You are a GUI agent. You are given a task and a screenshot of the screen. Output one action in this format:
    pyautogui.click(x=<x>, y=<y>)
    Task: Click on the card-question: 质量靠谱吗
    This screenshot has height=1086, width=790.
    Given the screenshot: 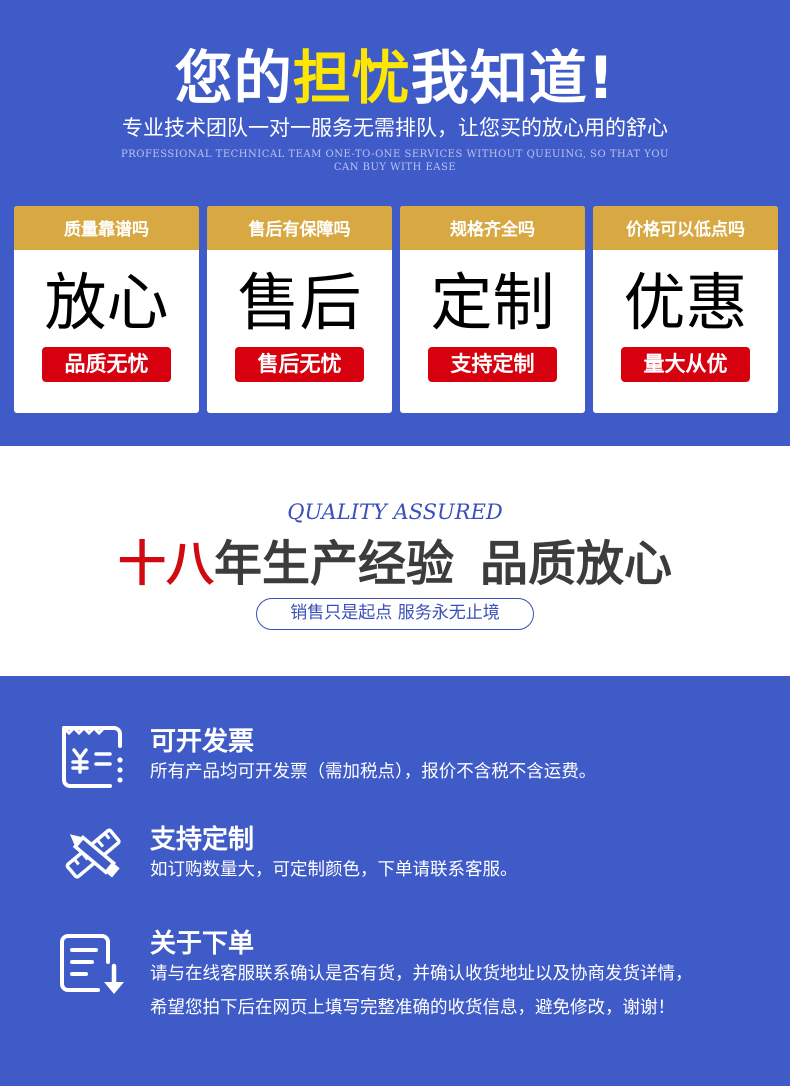 What is the action you would take?
    pyautogui.click(x=106, y=228)
    